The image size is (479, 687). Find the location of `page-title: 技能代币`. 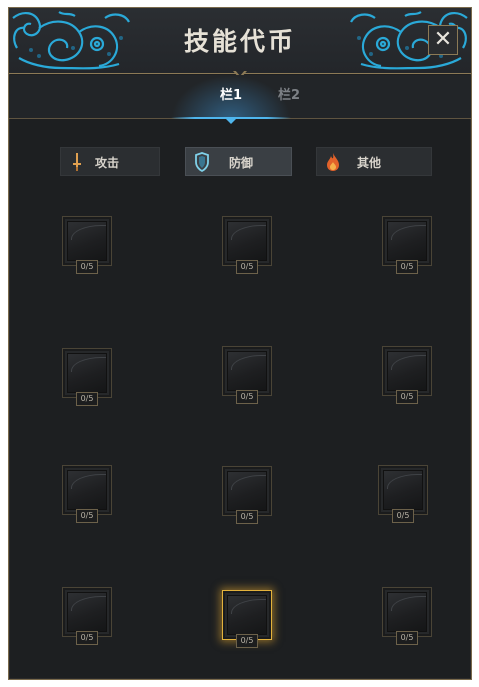

page-title: 技能代币 is located at coordinates (239, 41).